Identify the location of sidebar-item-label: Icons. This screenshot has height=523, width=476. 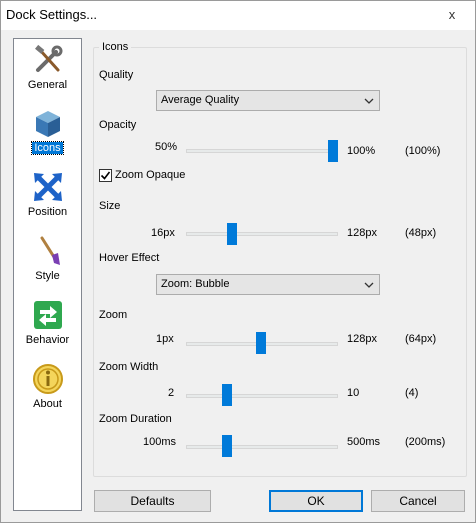
(47, 148).